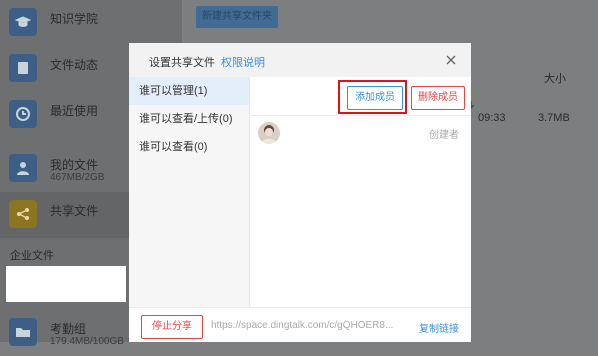 The height and width of the screenshot is (356, 598). What do you see at coordinates (492, 118) in the screenshot?
I see `row-modified-time: 09:33` at bounding box center [492, 118].